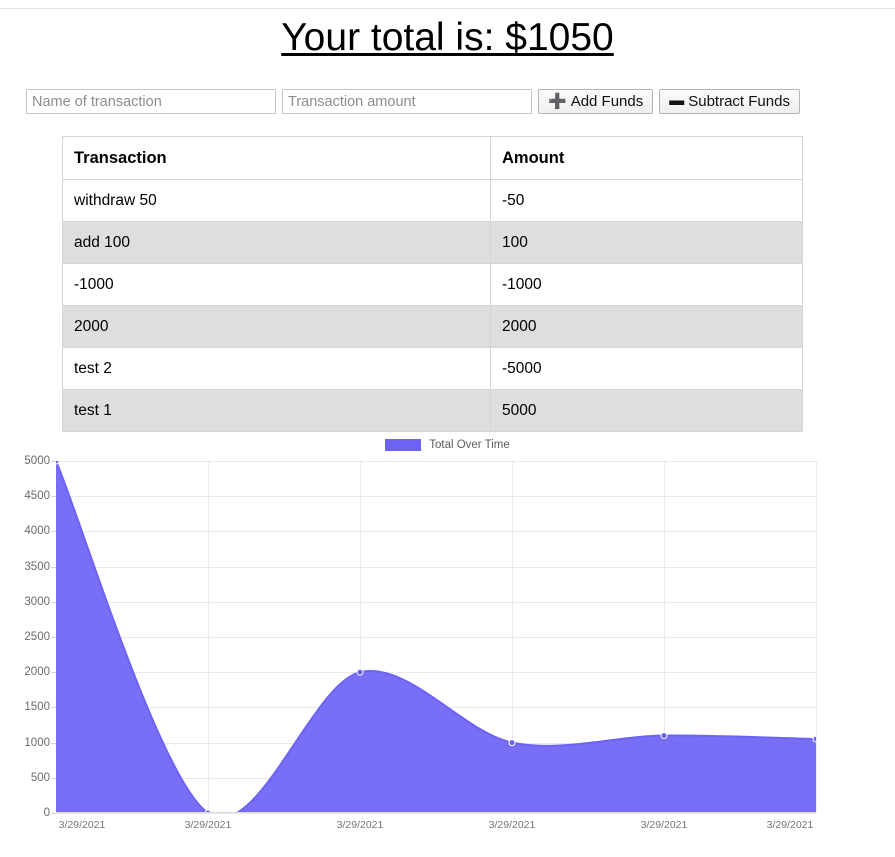  I want to click on add-funds-label: Add Funds, so click(607, 101).